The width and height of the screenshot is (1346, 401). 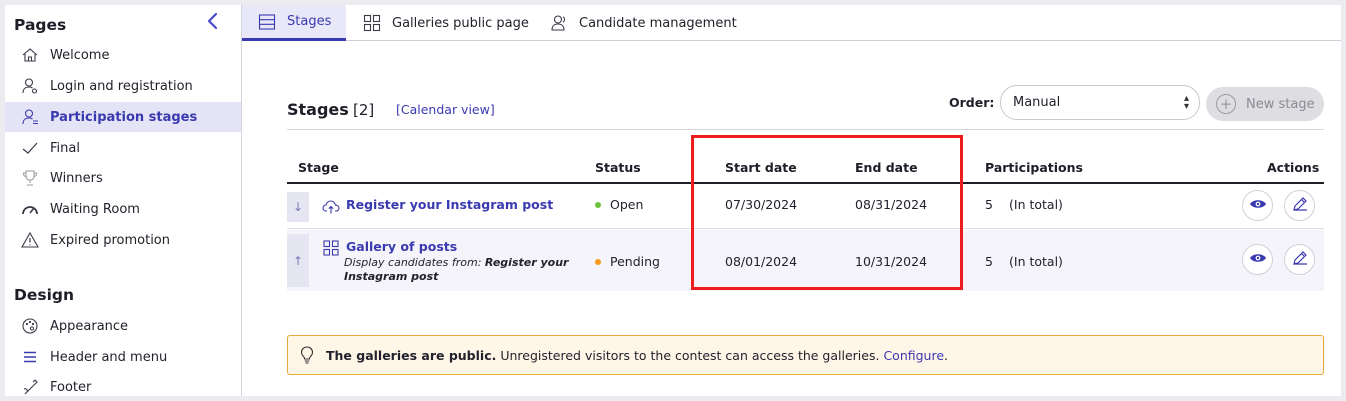 I want to click on sidebar-item-waiting-room: Waiting Room, so click(x=123, y=209).